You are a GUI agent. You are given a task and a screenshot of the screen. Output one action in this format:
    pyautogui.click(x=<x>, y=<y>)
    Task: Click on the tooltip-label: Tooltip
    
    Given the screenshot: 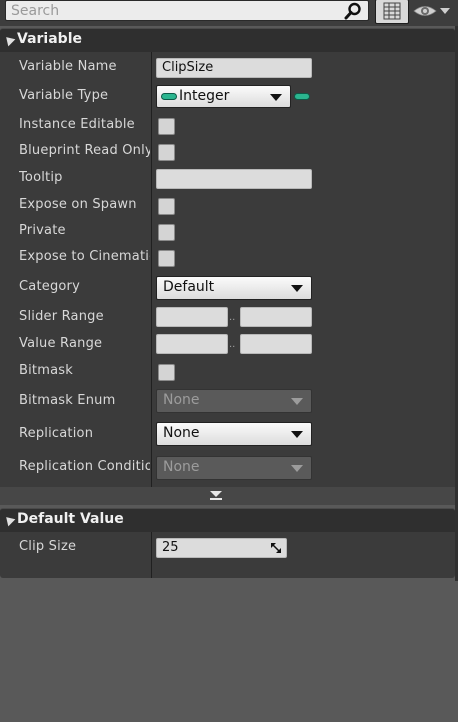 What is the action you would take?
    pyautogui.click(x=41, y=177)
    